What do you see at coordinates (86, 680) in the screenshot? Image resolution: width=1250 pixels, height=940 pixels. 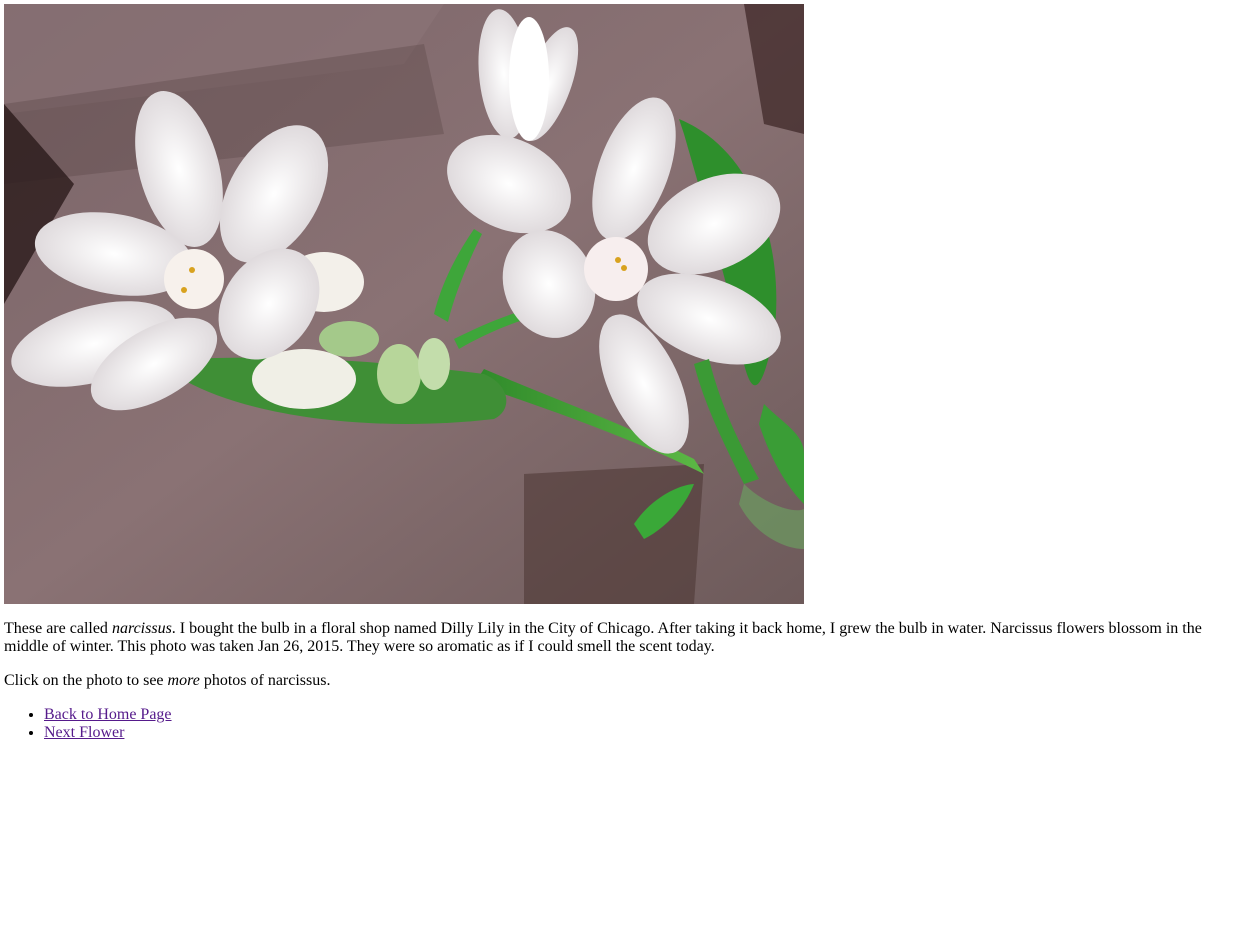 I see `instruction-part1: Click on the photo to see` at bounding box center [86, 680].